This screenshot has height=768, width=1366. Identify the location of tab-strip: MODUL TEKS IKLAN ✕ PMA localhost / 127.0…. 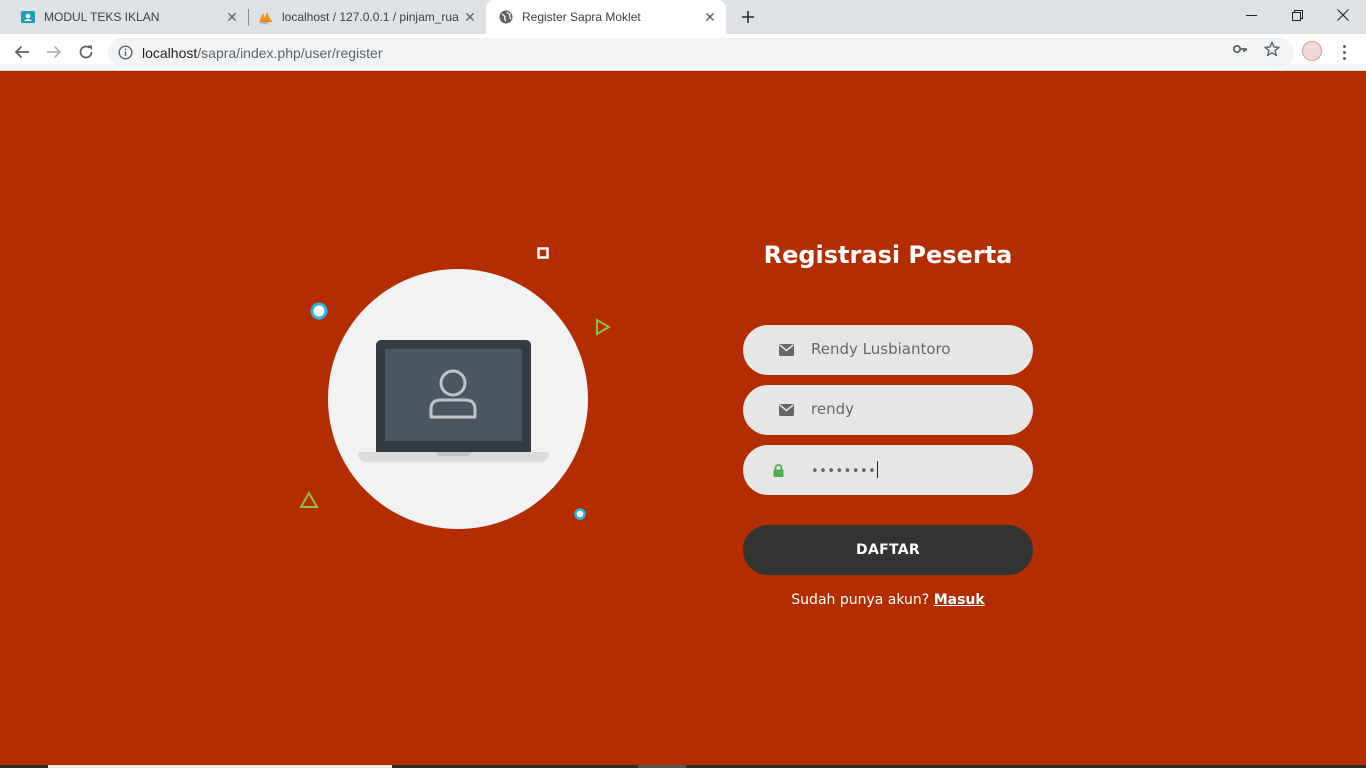
(683, 17).